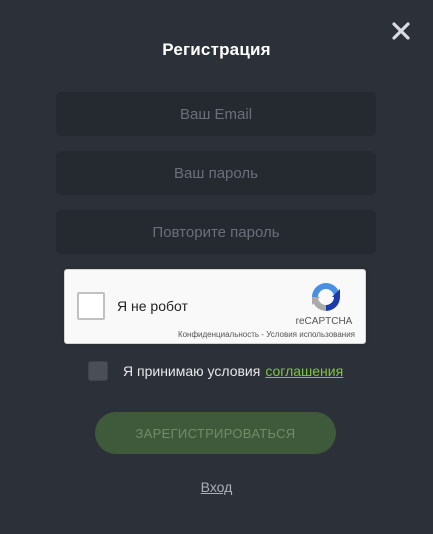  What do you see at coordinates (216, 173) in the screenshot?
I see `password-field` at bounding box center [216, 173].